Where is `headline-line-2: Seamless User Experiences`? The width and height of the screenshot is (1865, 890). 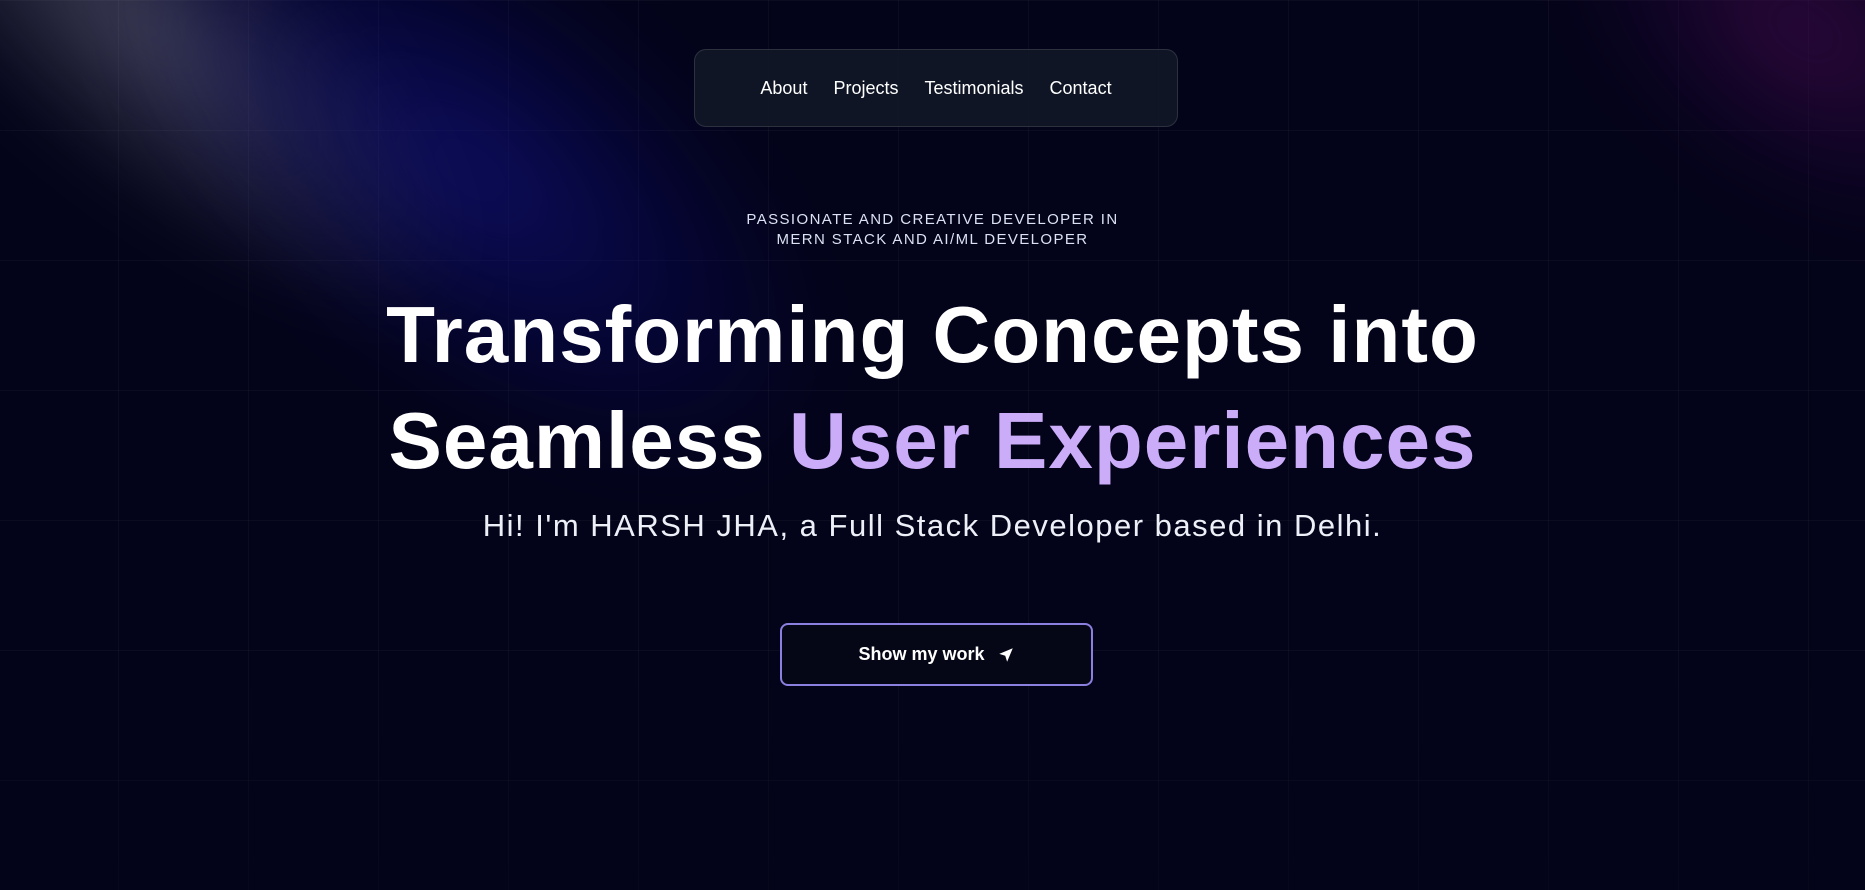 headline-line-2: Seamless User Experiences is located at coordinates (932, 441).